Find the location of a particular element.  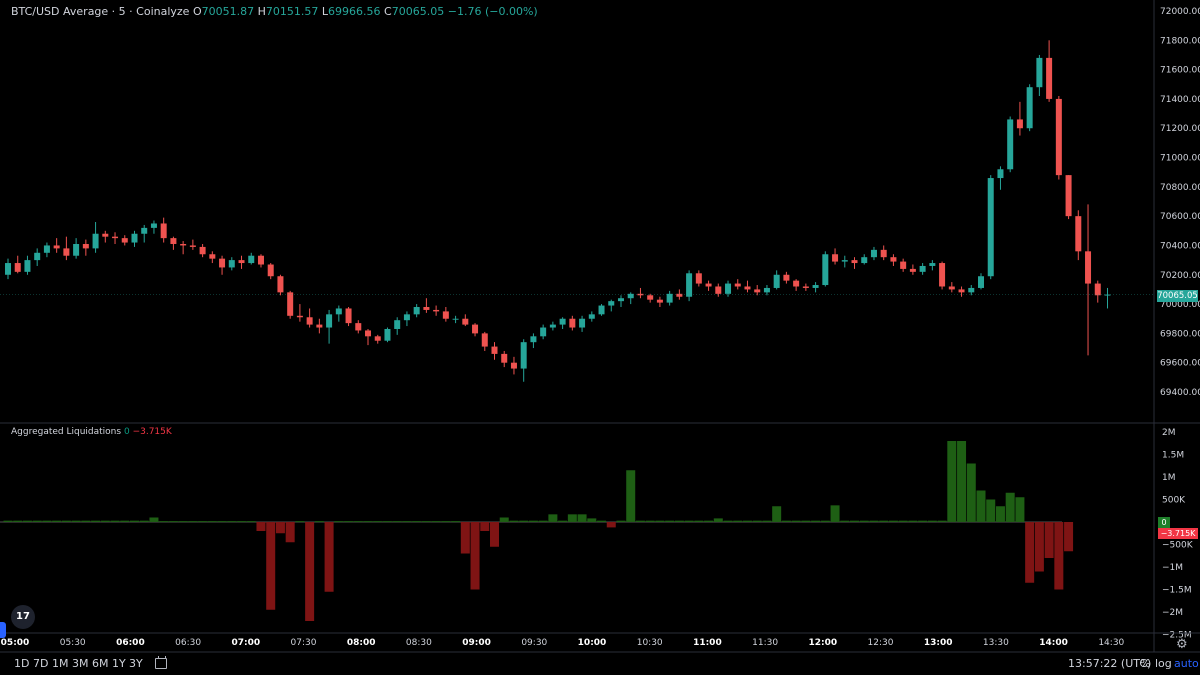

price-tick-label: 70200.00 is located at coordinates (1180, 276).